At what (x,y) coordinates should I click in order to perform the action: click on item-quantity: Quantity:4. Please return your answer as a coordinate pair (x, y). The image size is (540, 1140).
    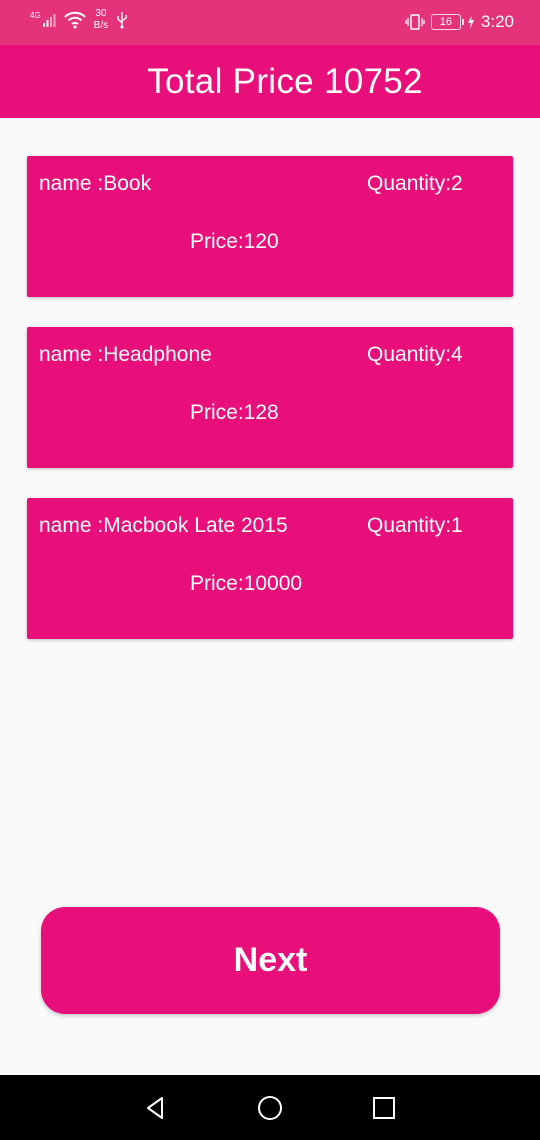
    Looking at the image, I should click on (415, 354).